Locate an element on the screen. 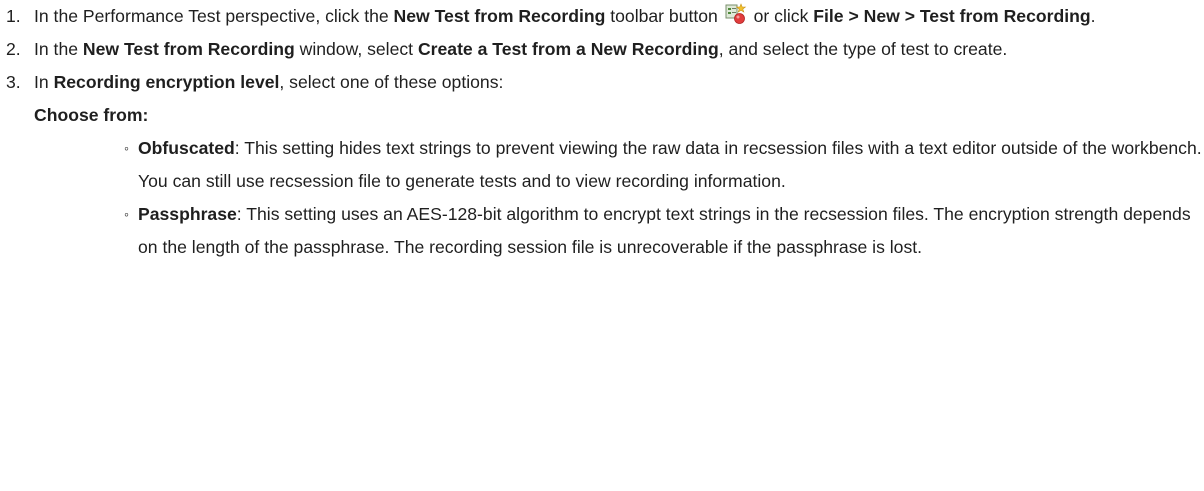 The width and height of the screenshot is (1204, 491). ui-term-window-name: New Test from Recording is located at coordinates (188, 49).